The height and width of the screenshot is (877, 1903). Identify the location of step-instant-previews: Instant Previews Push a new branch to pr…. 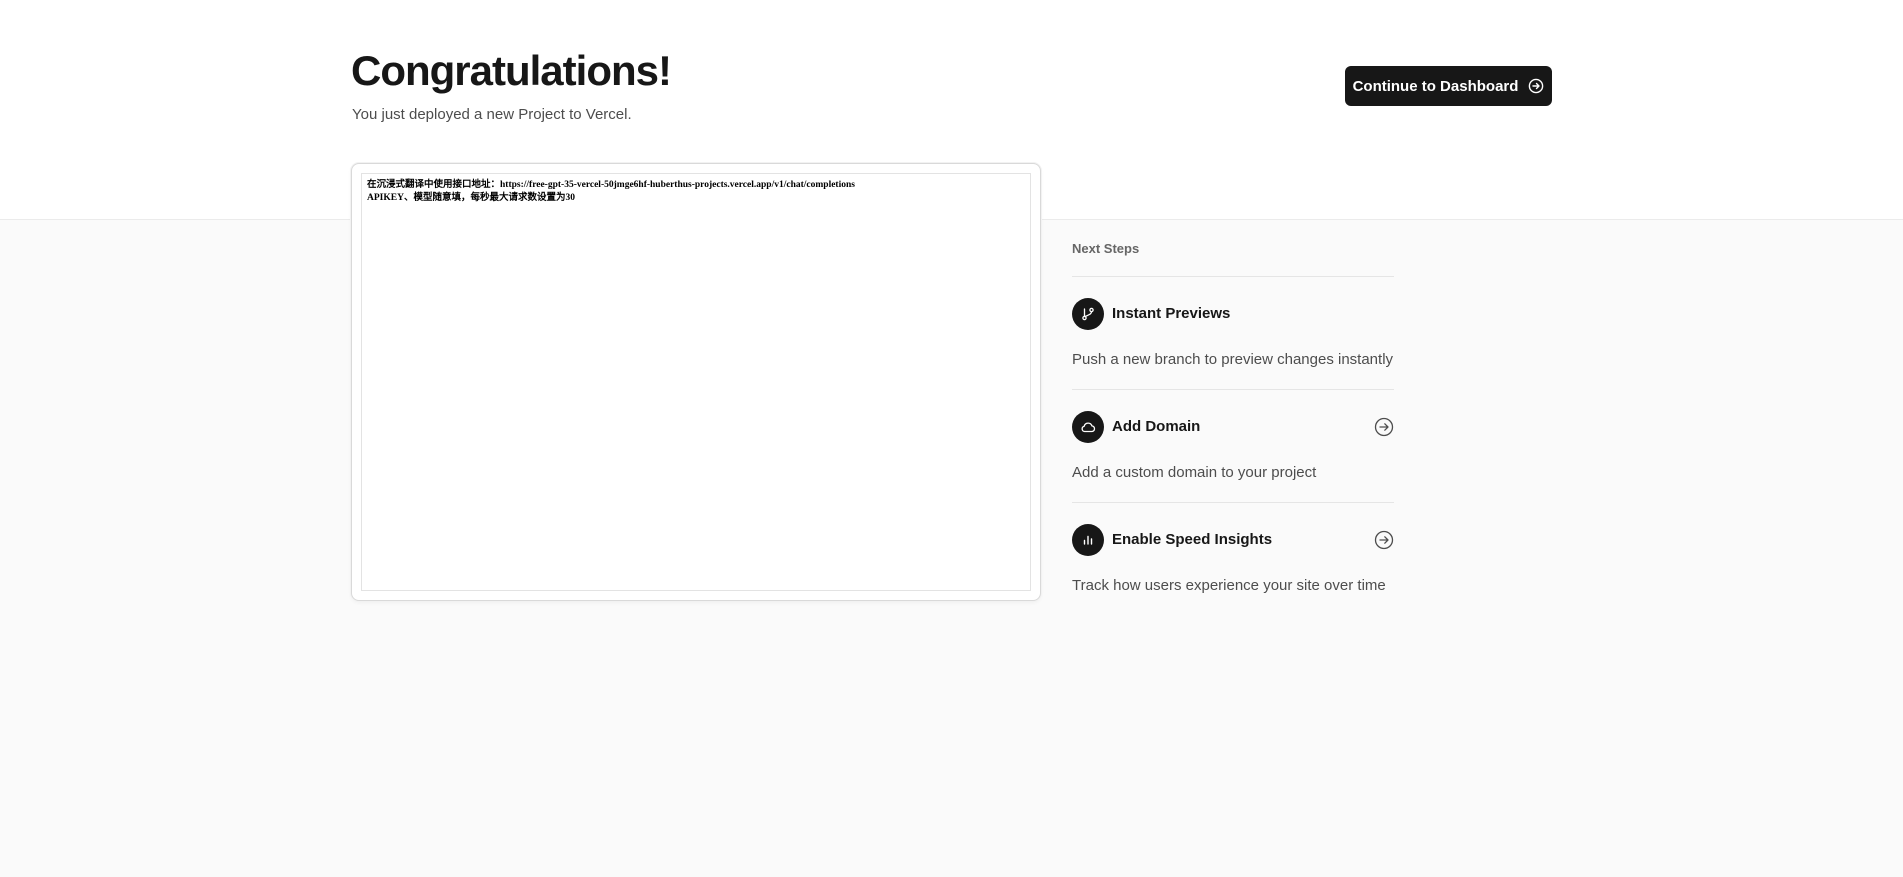
(1233, 332).